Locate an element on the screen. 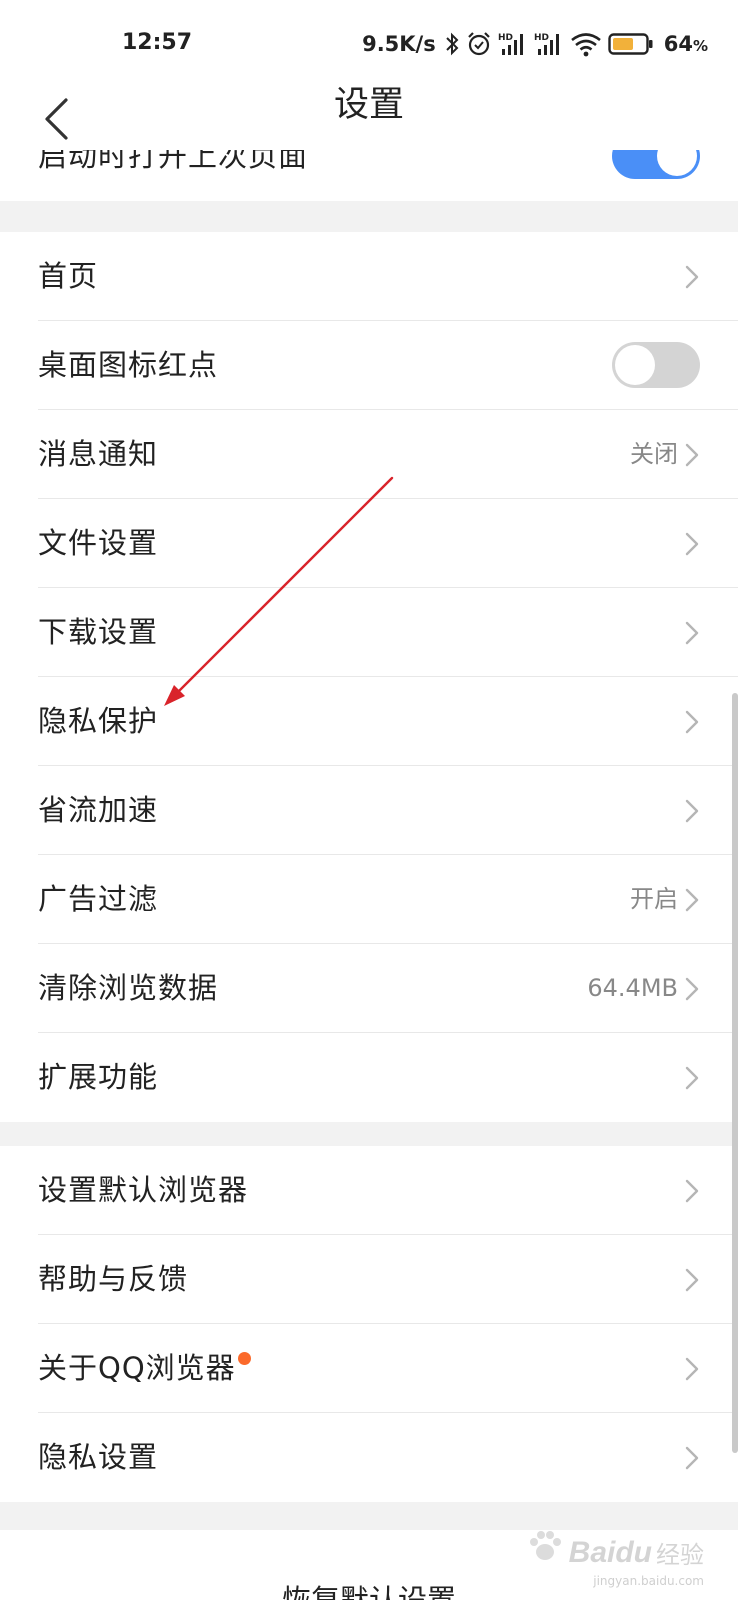 This screenshot has height=1600, width=738. alarm-icon is located at coordinates (479, 44).